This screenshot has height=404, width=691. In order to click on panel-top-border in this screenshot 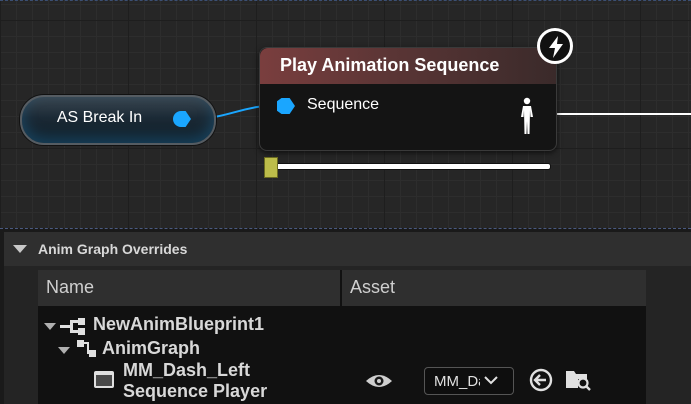, I will do `click(345, 228)`.